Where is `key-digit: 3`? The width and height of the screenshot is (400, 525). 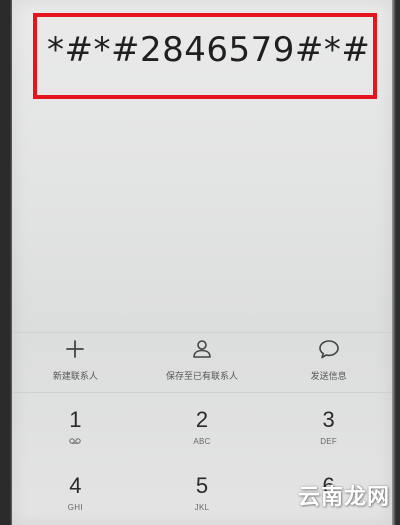 key-digit: 3 is located at coordinates (328, 419).